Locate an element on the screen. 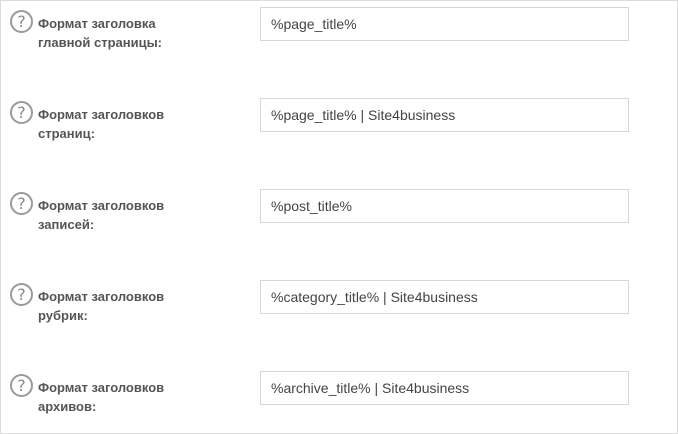 The height and width of the screenshot is (434, 678). archives-title-format-row: ? Формат заголовков архивов: is located at coordinates (339, 401).